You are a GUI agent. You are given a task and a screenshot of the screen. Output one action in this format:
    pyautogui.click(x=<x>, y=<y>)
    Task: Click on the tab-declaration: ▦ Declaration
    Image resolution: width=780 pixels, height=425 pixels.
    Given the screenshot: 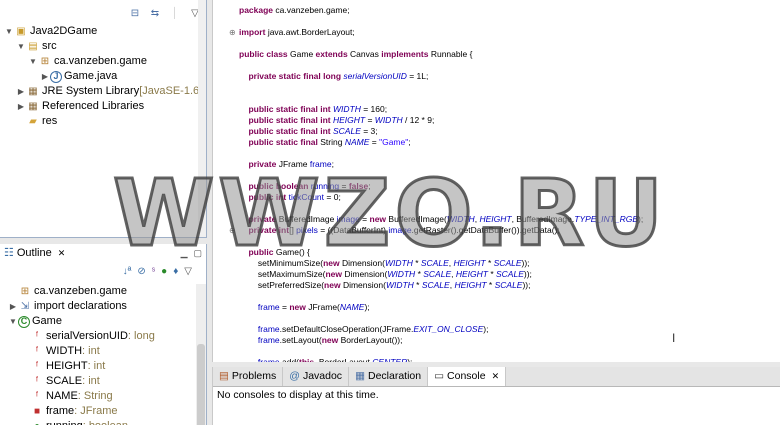 What is the action you would take?
    pyautogui.click(x=389, y=376)
    